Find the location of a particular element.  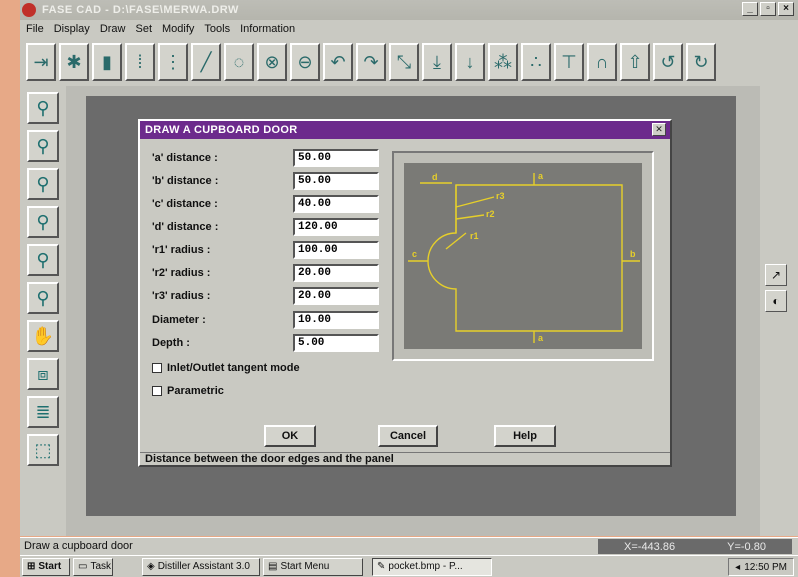

bug-icon: ✱ is located at coordinates (74, 62).